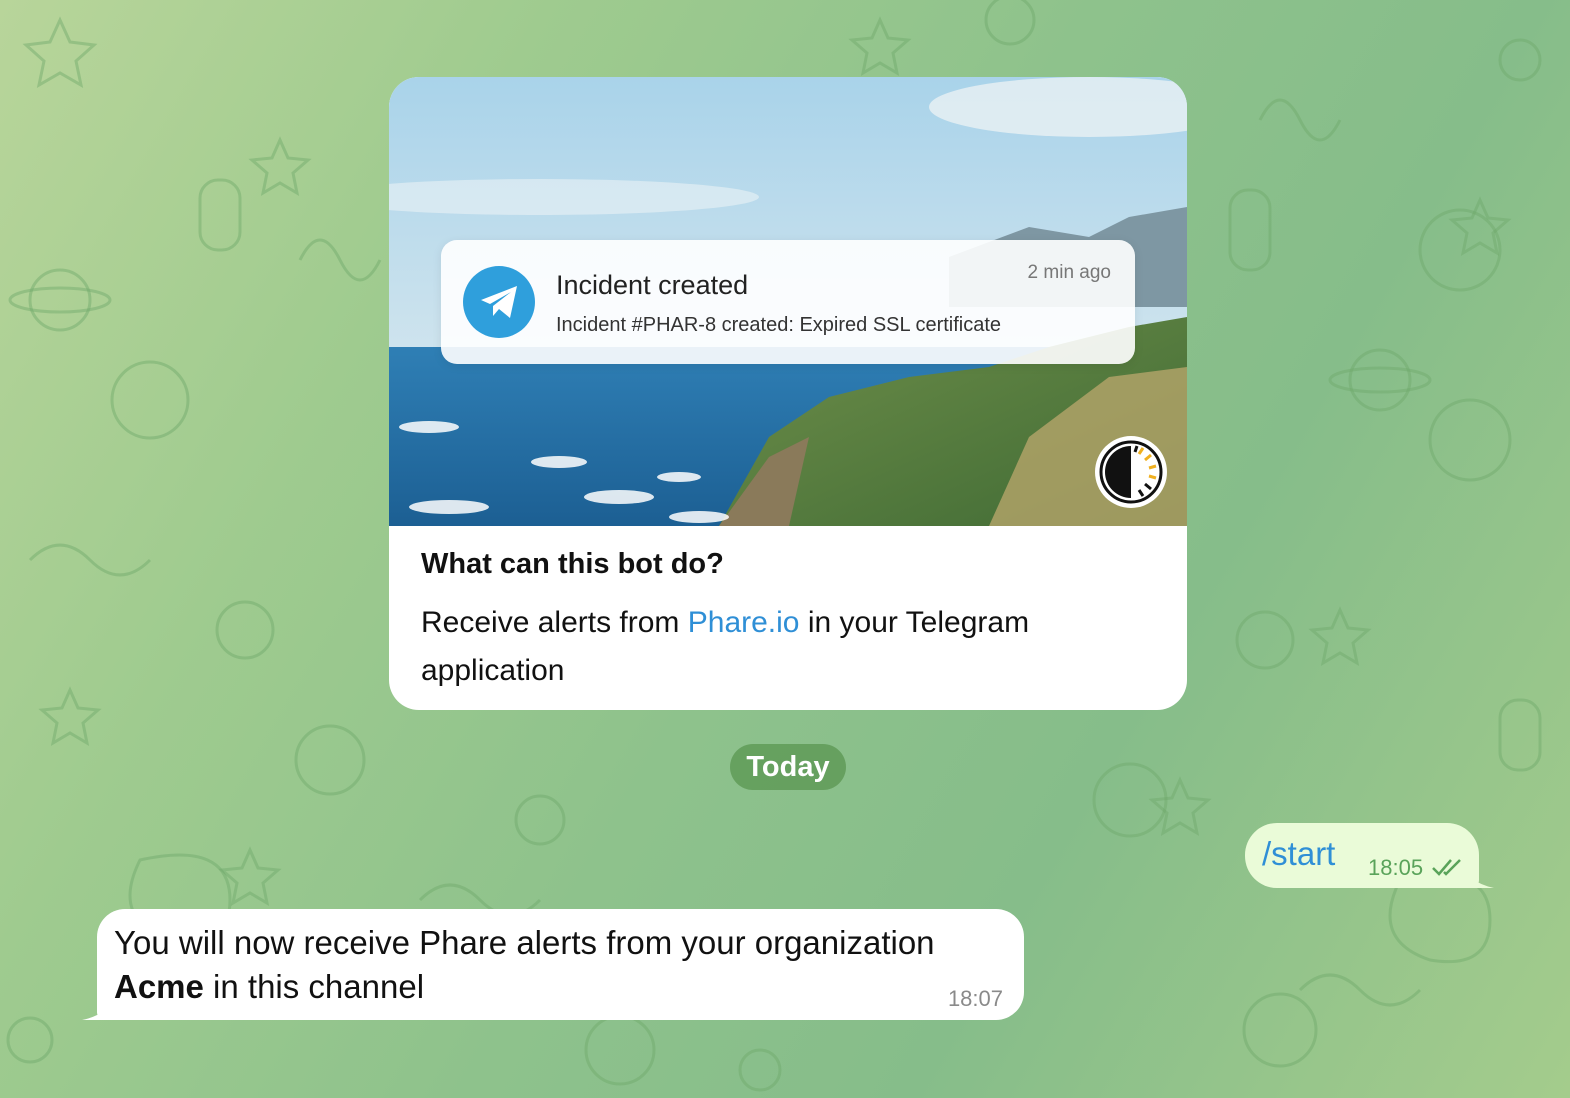  What do you see at coordinates (1362, 855) in the screenshot?
I see `outgoing-message: /start 18:05` at bounding box center [1362, 855].